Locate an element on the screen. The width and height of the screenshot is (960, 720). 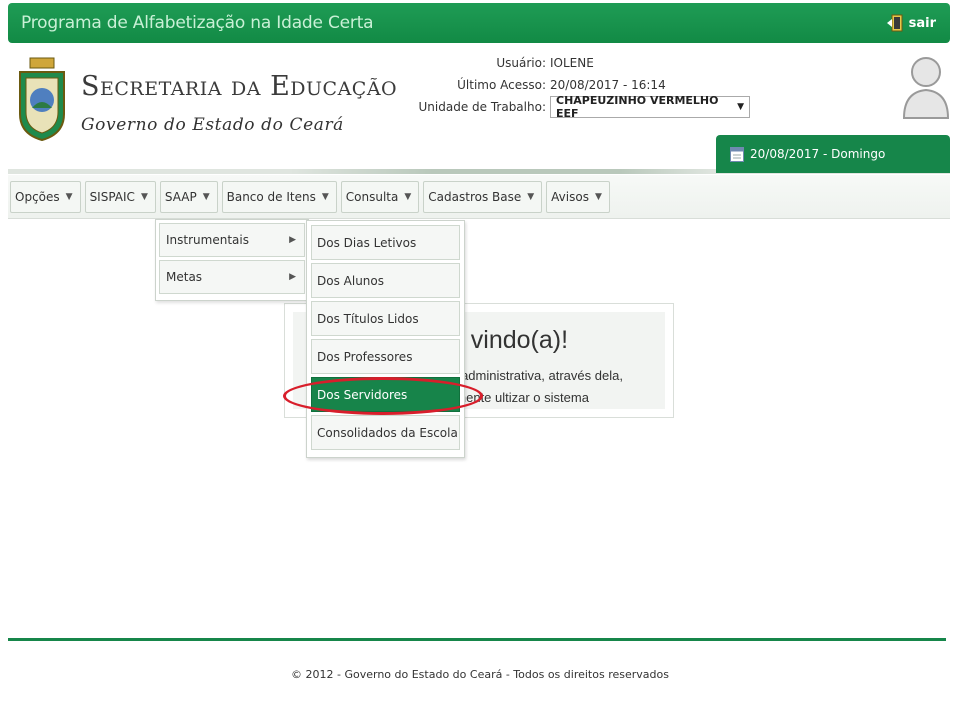
submenu-item-metas: Metas ▶ is located at coordinates (232, 277).